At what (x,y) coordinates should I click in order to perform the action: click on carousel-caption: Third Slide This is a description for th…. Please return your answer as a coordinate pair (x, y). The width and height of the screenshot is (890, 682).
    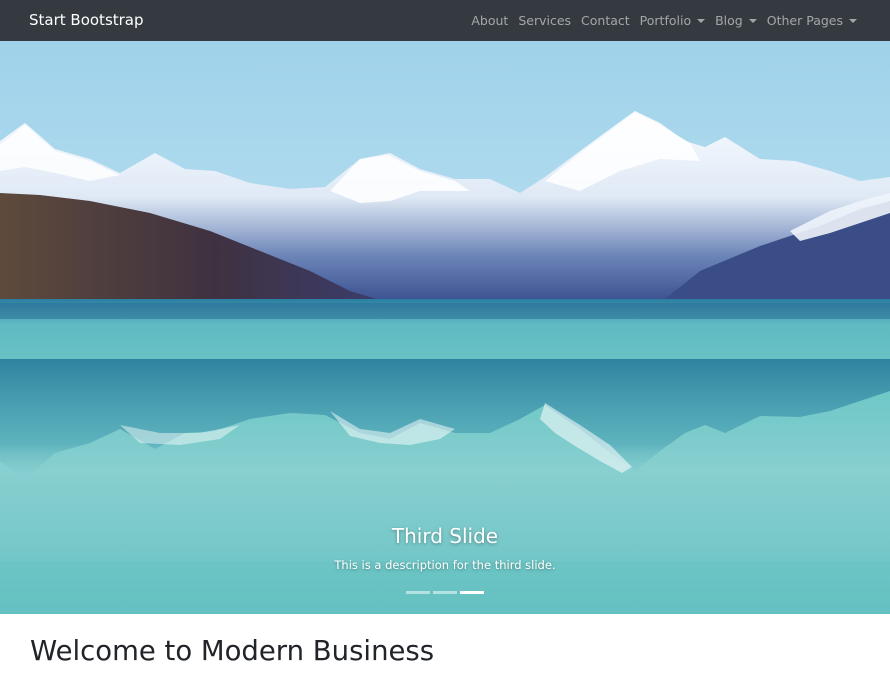
    Looking at the image, I should click on (445, 548).